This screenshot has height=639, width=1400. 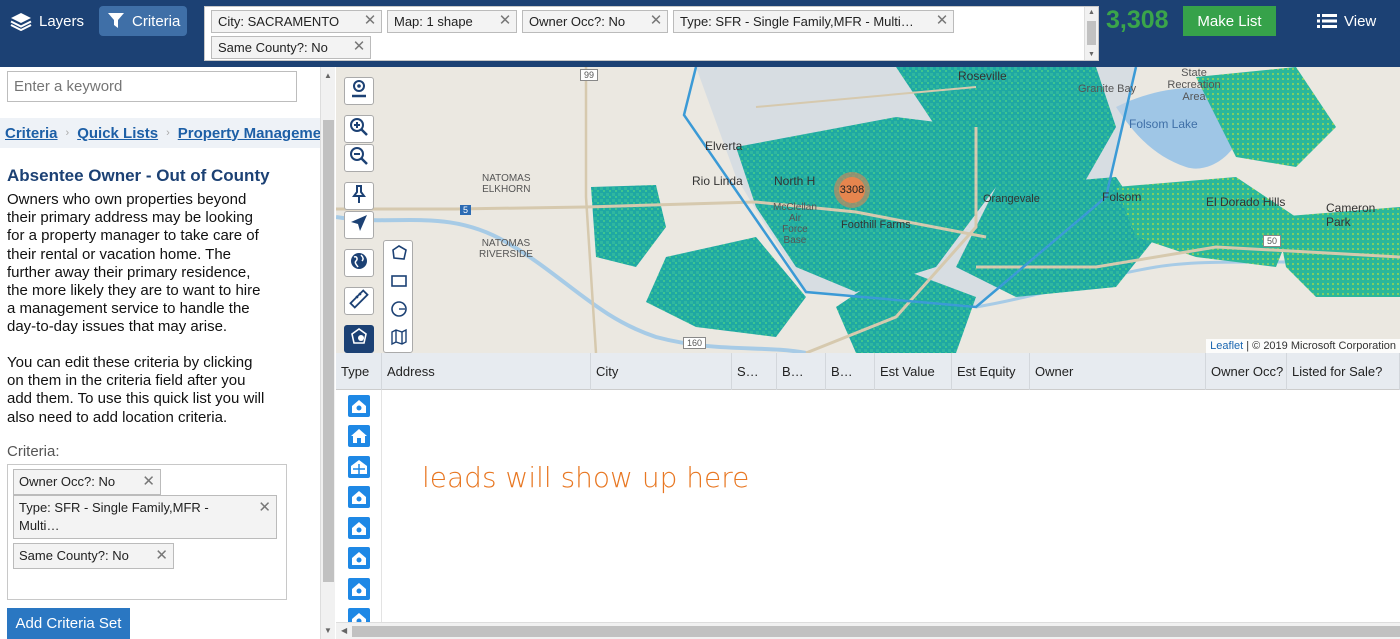 I want to click on user-pin-icon, so click(x=359, y=91).